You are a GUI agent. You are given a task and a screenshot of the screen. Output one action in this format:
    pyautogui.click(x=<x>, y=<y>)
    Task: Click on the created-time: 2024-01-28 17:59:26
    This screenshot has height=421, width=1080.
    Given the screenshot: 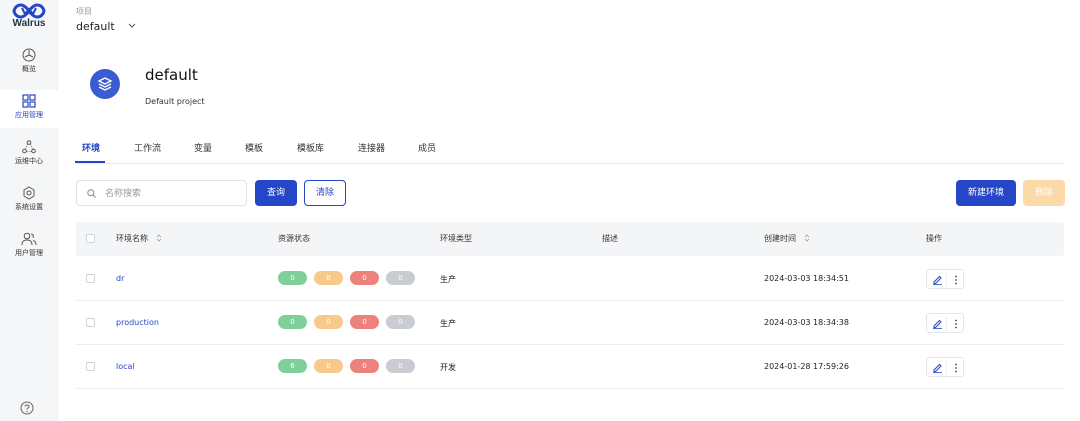 What is the action you would take?
    pyautogui.click(x=806, y=366)
    